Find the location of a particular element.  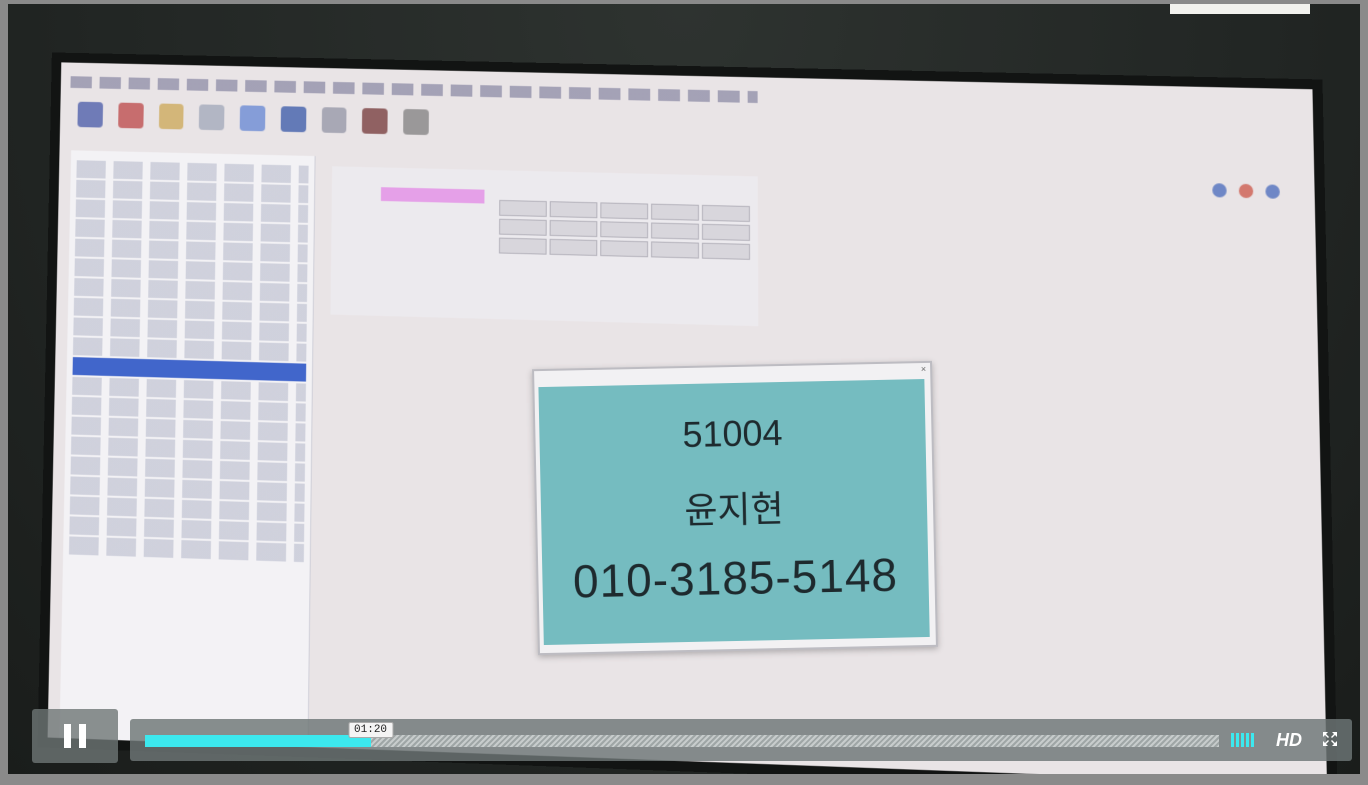

app-menubar is located at coordinates (414, 90).